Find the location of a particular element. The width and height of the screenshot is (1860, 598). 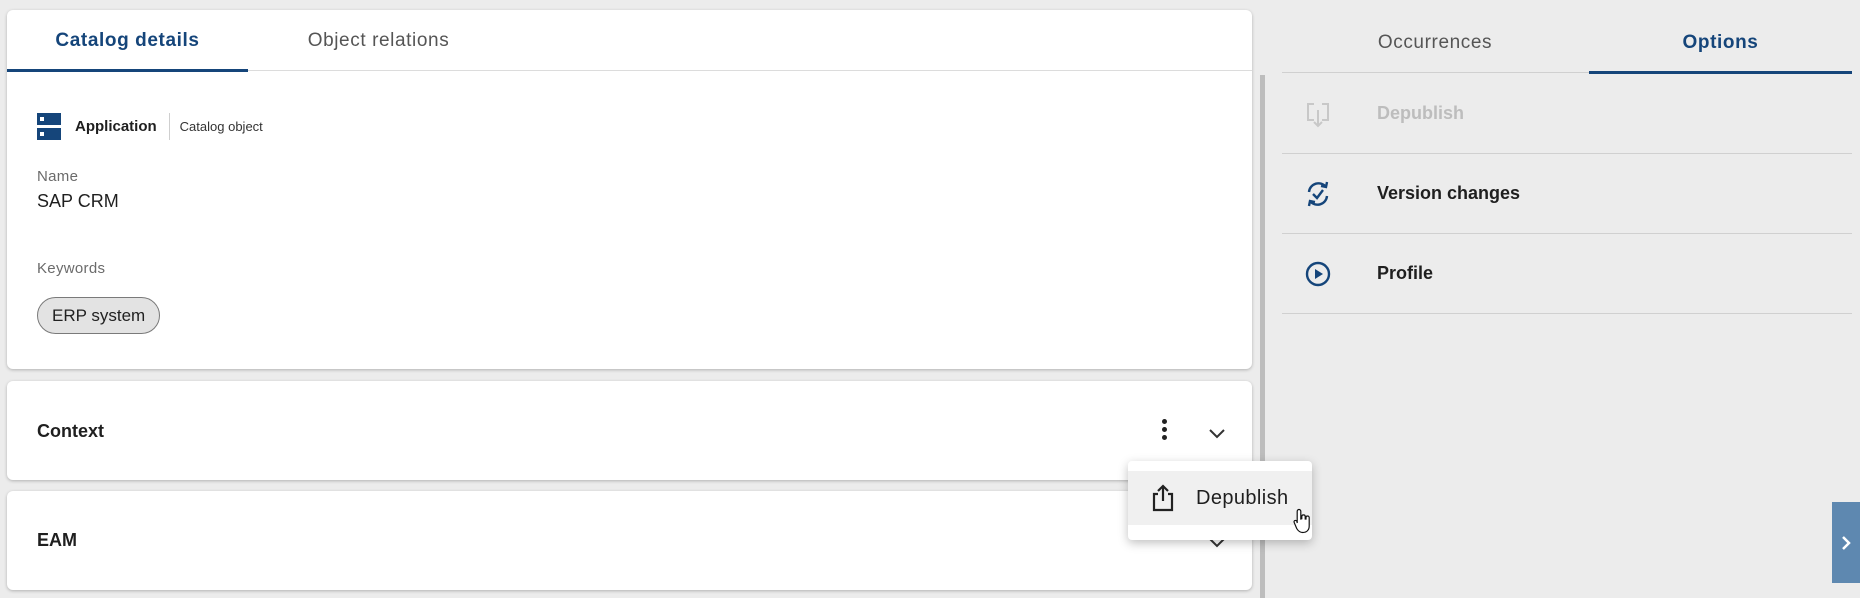

tab-options: Options is located at coordinates (1720, 43).